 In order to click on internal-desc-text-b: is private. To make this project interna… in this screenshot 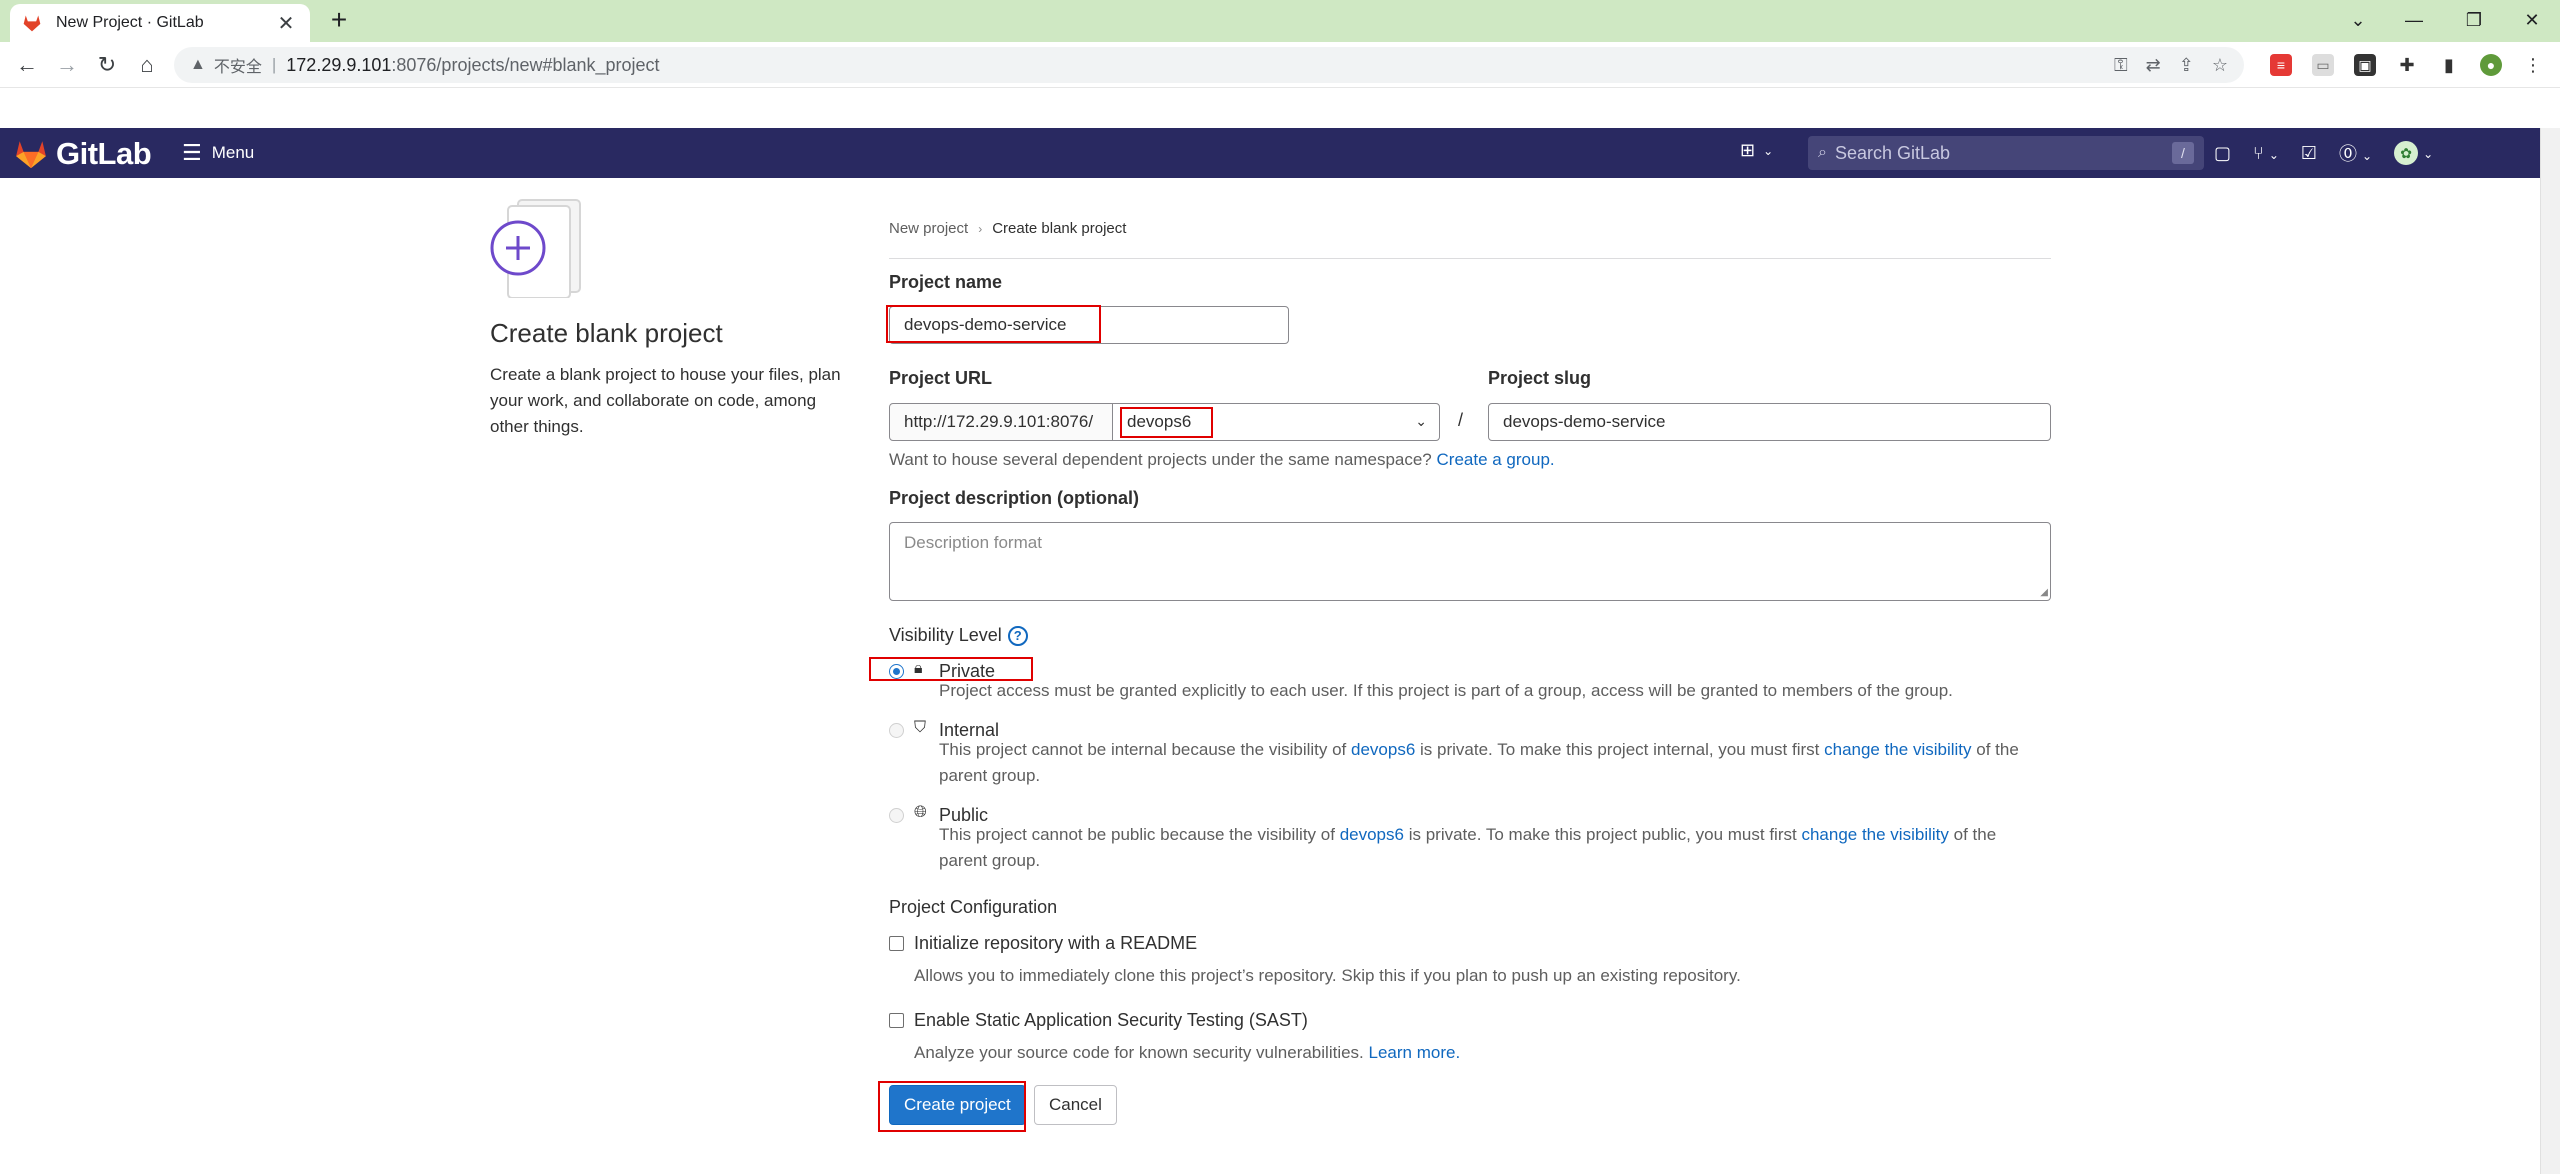, I will do `click(1620, 749)`.